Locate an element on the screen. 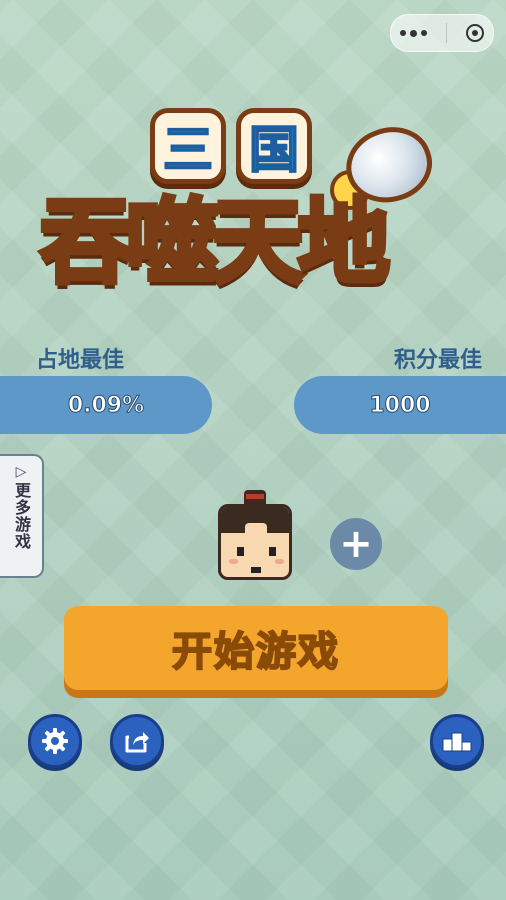  logo-tile: 三 is located at coordinates (188, 146).